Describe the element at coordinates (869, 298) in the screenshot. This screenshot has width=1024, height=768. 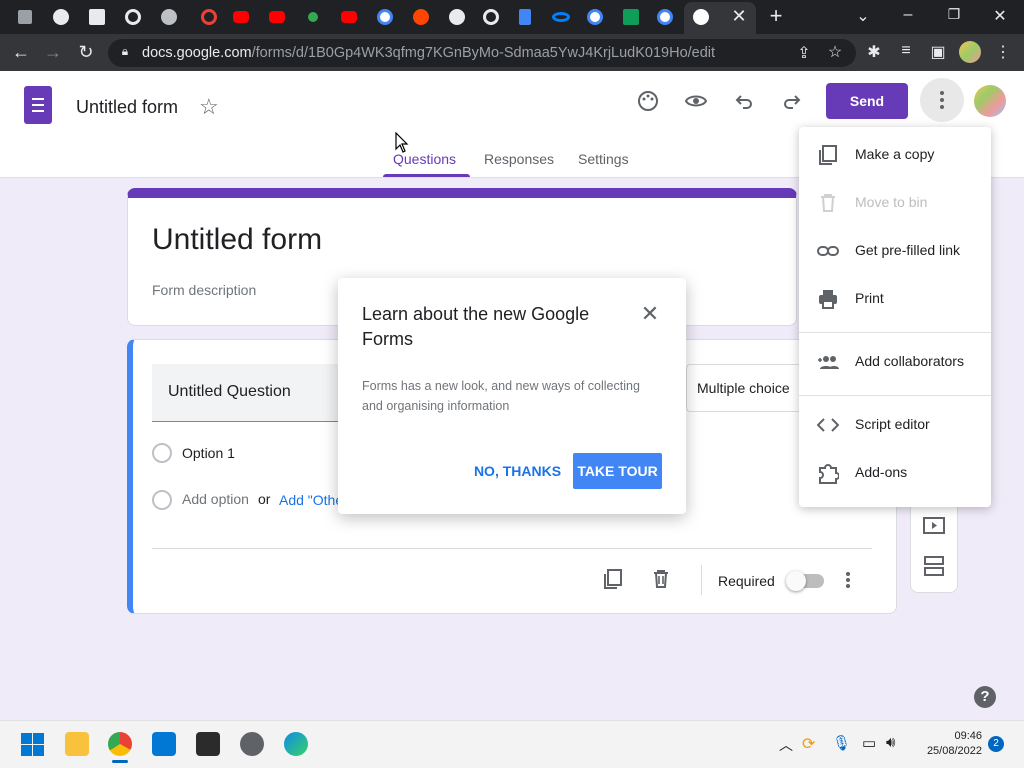
I see `menu-item-label: Print` at that location.